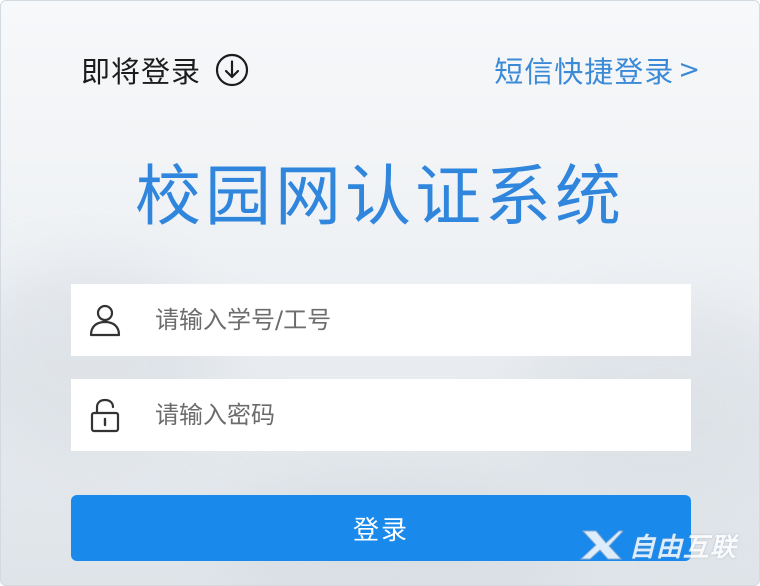 Image resolution: width=760 pixels, height=586 pixels. I want to click on username-field, so click(381, 320).